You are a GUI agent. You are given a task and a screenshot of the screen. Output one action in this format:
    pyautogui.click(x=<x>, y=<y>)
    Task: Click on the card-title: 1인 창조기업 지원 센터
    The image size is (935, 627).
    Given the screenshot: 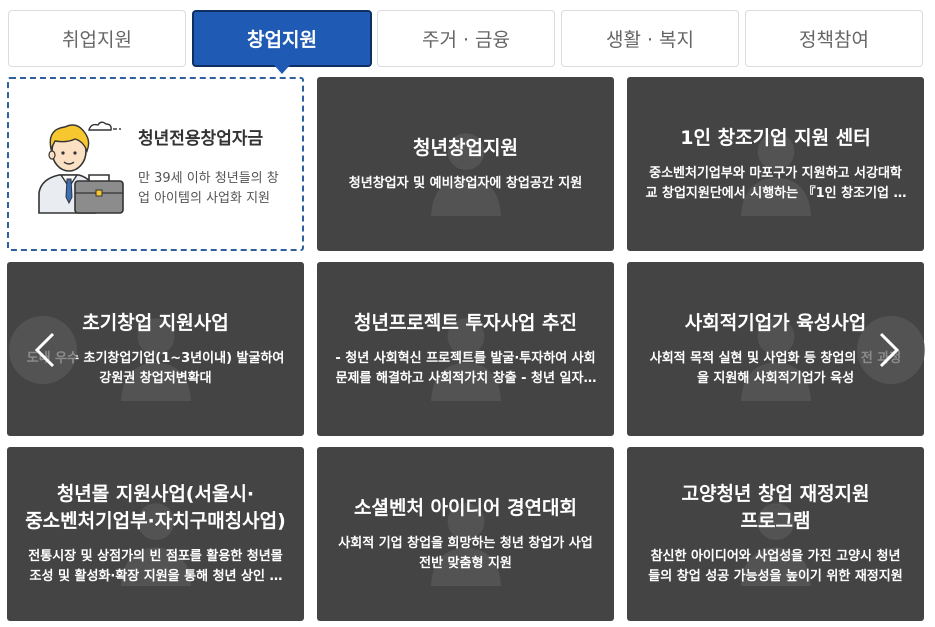 What is the action you would take?
    pyautogui.click(x=775, y=137)
    